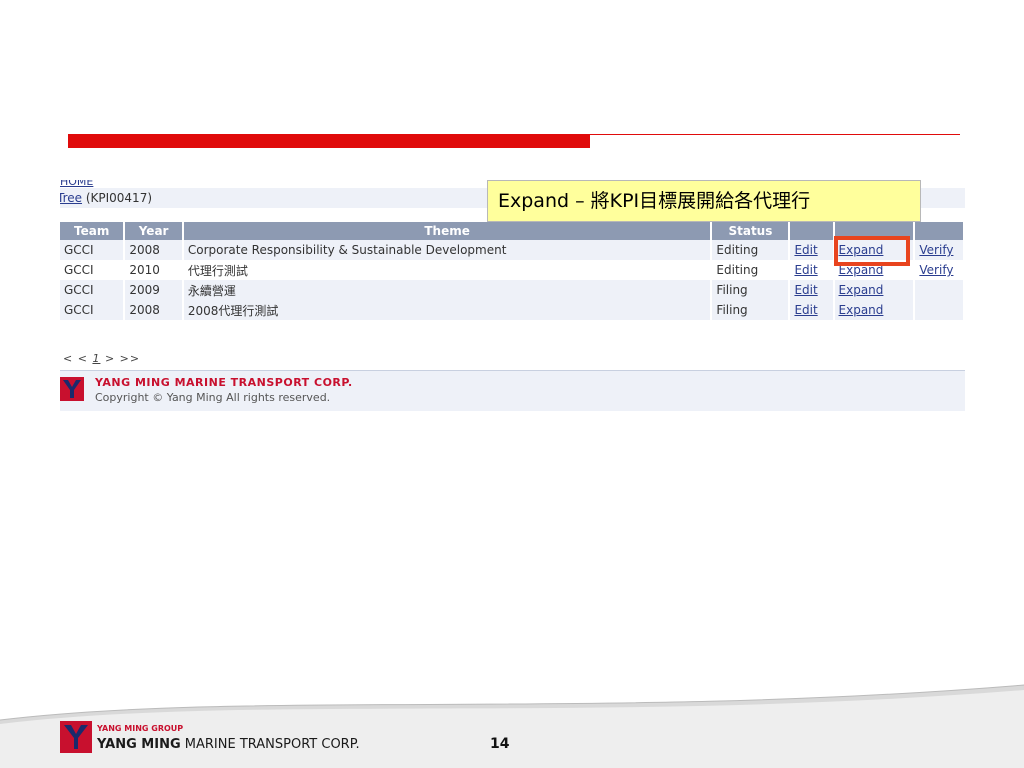  What do you see at coordinates (775, 134) in the screenshot?
I see `title-red-line` at bounding box center [775, 134].